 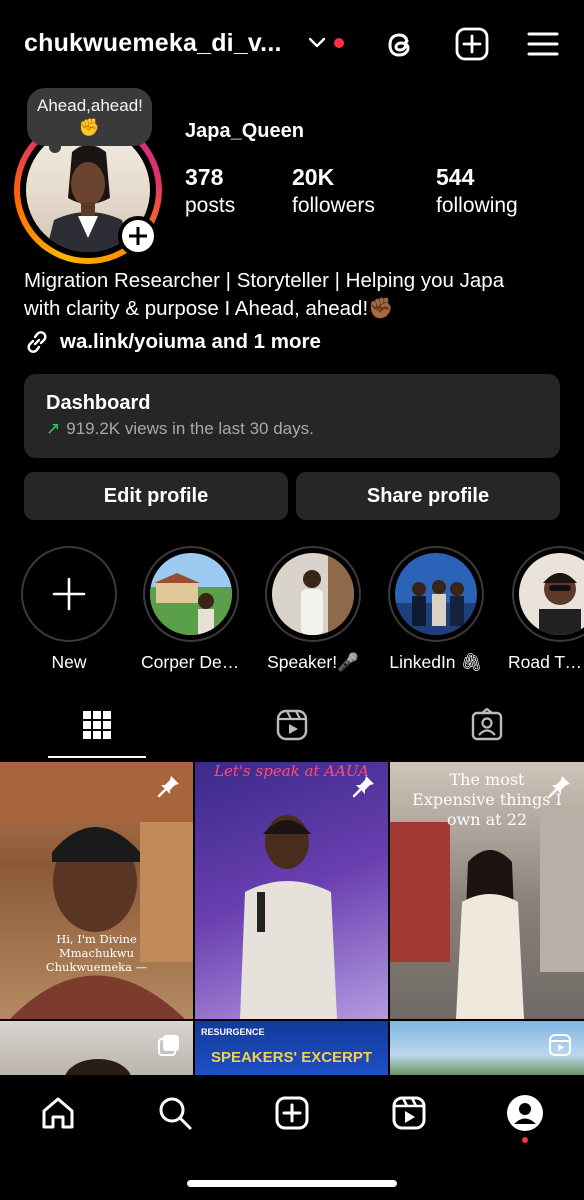 I want to click on share-profile-button: Share profile, so click(x=428, y=496).